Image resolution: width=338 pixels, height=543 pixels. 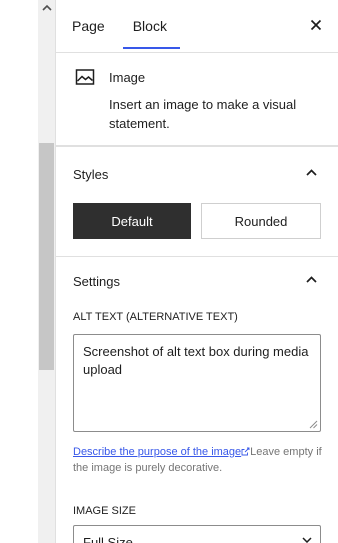 I want to click on sidebar-tabs: Page Block, so click(x=197, y=26).